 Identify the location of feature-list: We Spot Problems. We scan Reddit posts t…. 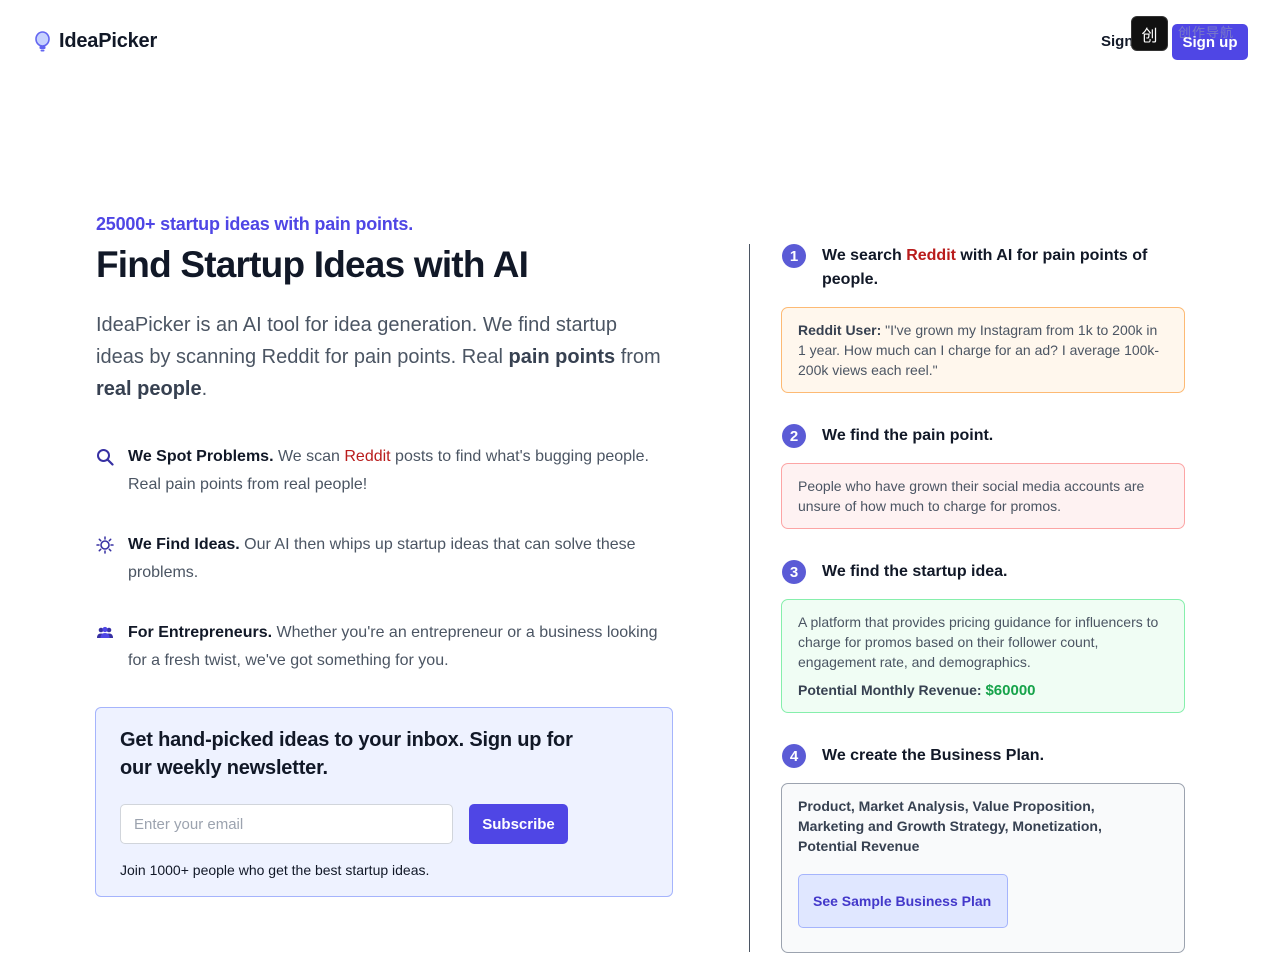
(386, 559).